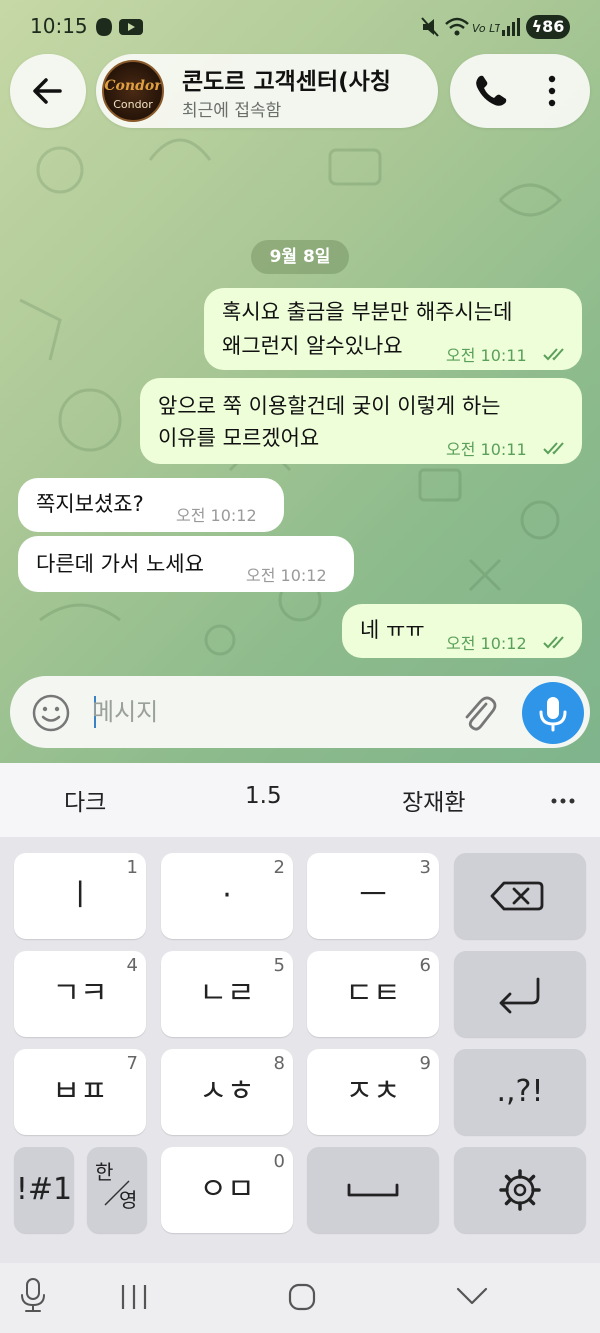 This screenshot has height=1333, width=600. I want to click on status-time: 10:15, so click(59, 26).